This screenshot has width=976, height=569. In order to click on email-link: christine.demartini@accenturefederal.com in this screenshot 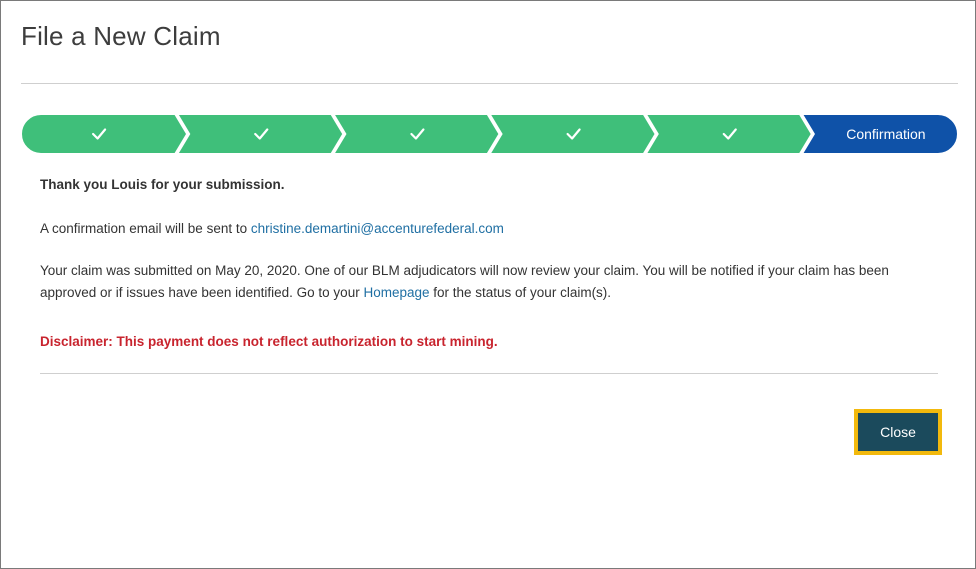, I will do `click(377, 228)`.